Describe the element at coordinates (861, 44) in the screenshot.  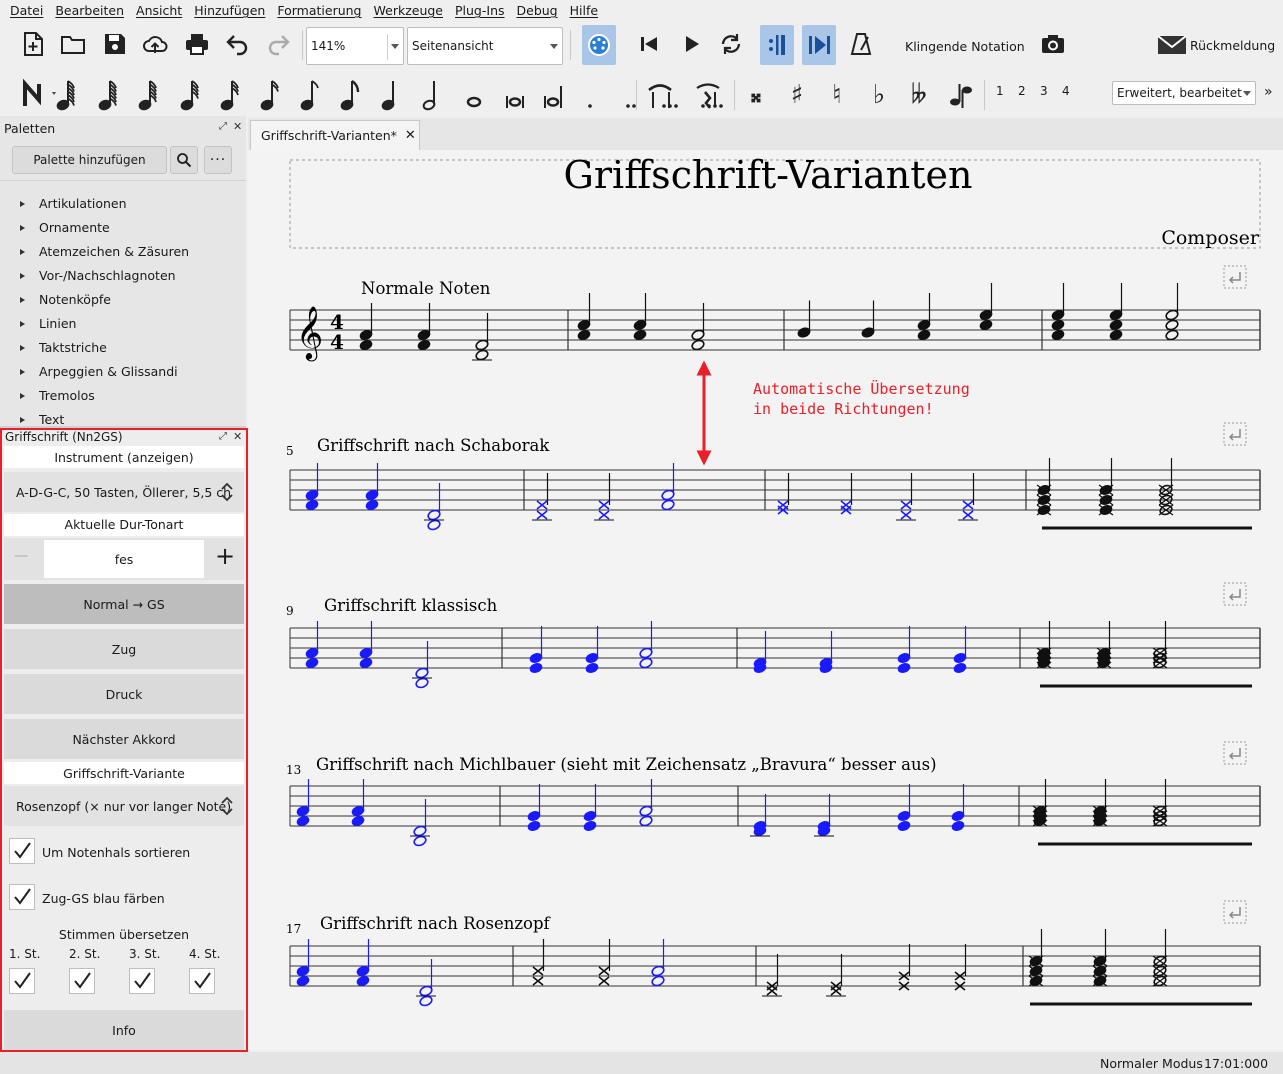
I see `metronome-button` at that location.